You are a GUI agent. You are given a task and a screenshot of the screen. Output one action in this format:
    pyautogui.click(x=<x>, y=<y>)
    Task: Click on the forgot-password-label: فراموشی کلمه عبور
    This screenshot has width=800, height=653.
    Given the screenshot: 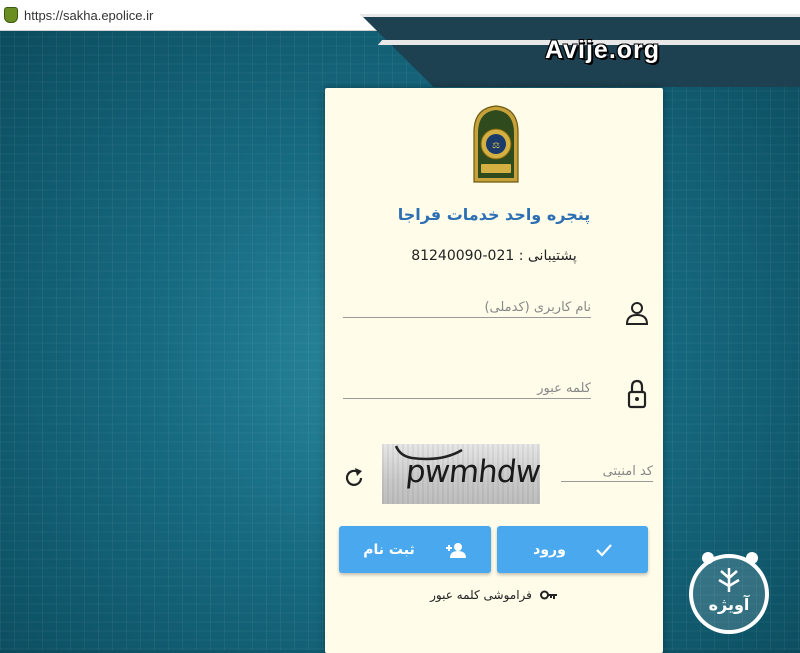 What is the action you would take?
    pyautogui.click(x=481, y=595)
    